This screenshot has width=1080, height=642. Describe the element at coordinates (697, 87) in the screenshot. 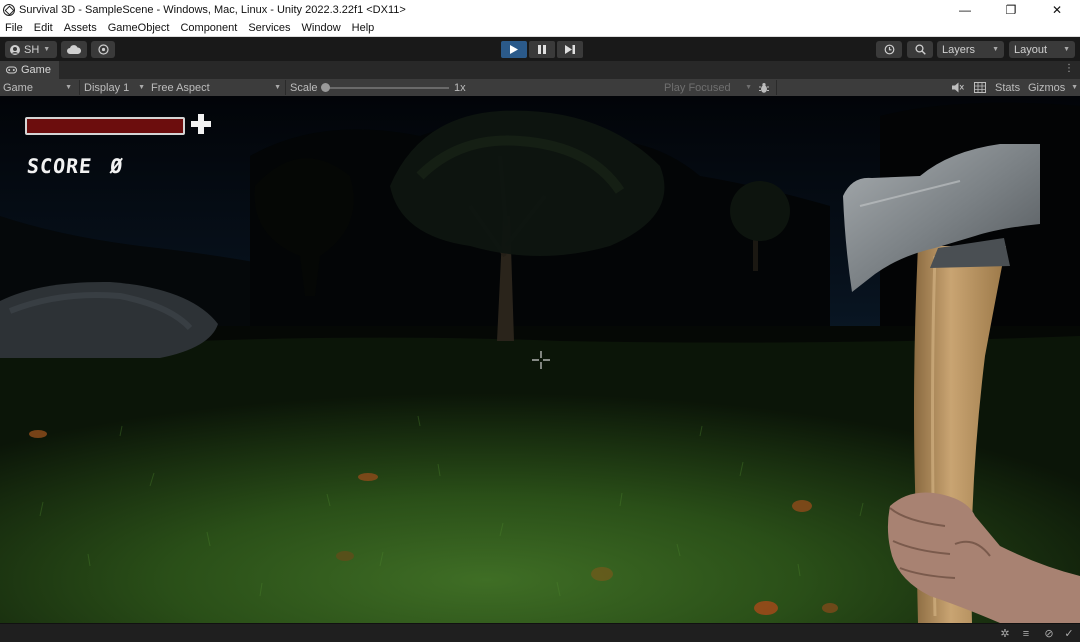

I see `play-mode-label: Play Focused` at that location.